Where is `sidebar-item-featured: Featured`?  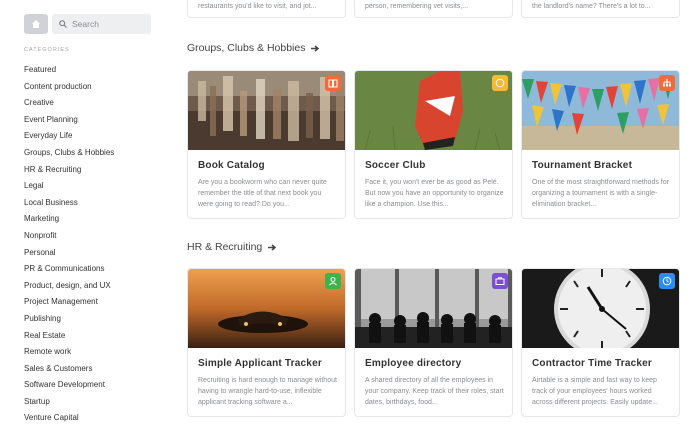
sidebar-item-featured: Featured is located at coordinates (69, 70).